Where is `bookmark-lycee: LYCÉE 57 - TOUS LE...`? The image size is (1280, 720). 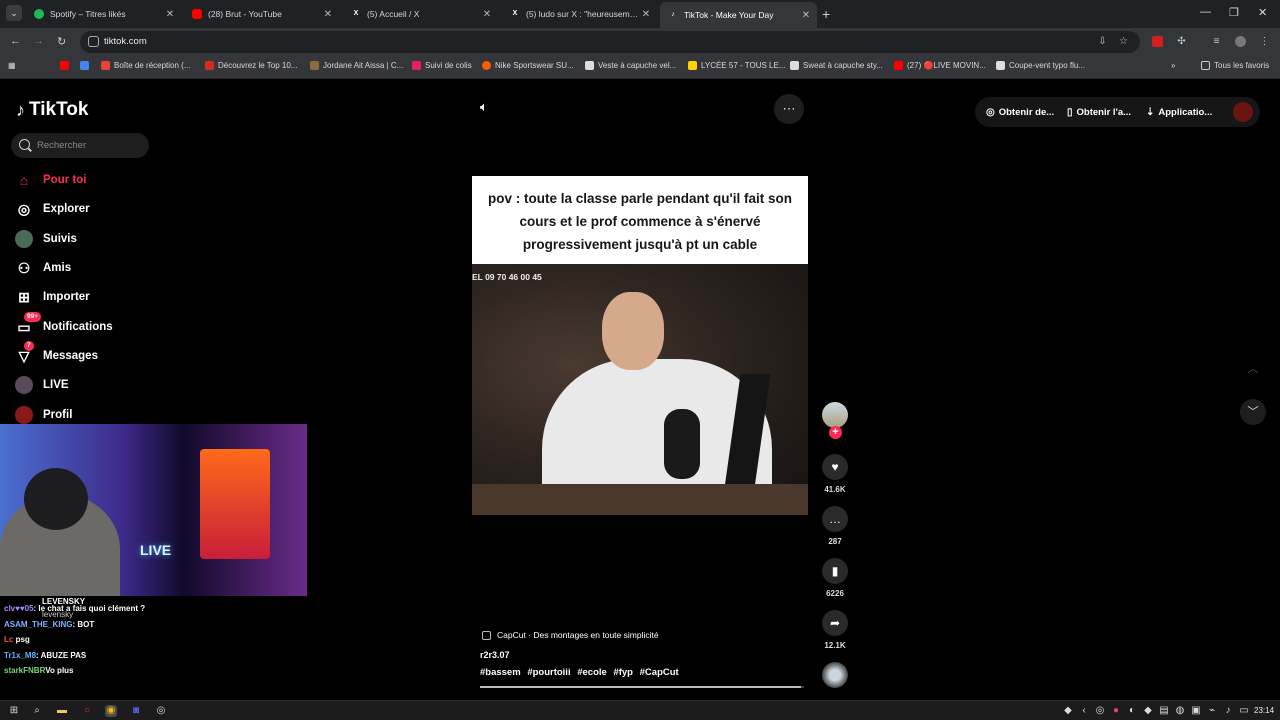 bookmark-lycee: LYCÉE 57 - TOUS LE... is located at coordinates (736, 65).